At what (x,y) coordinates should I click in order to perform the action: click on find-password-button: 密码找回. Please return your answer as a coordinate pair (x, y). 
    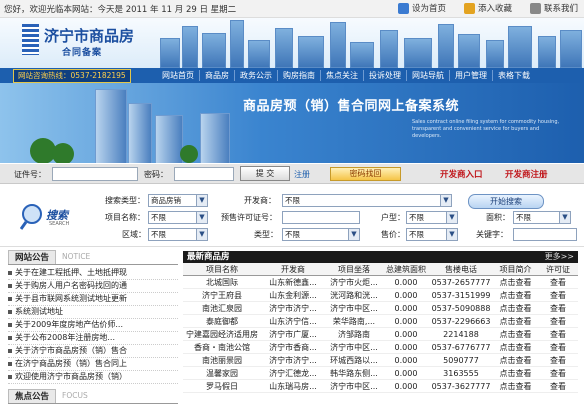
    Looking at the image, I should click on (365, 174).